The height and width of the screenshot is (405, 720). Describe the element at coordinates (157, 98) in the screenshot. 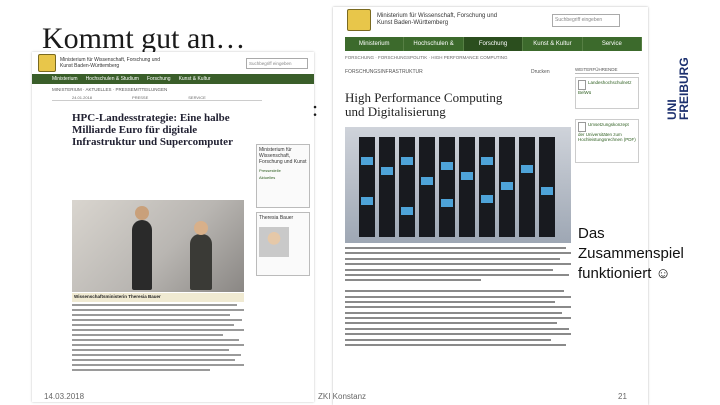

I see `article-meta: 24.01.2018 PRESSE SERVICE` at that location.